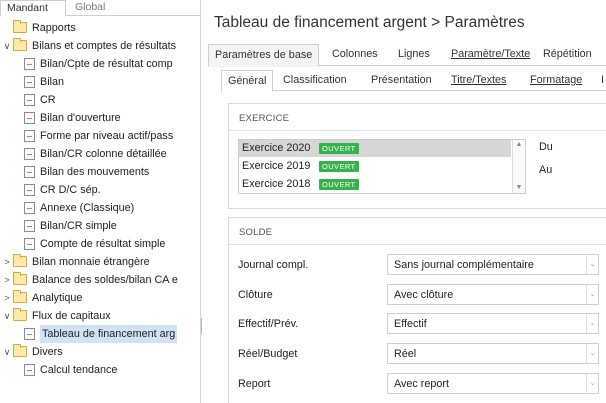 This screenshot has height=403, width=606. I want to click on tab-lignes: Lignes, so click(414, 57).